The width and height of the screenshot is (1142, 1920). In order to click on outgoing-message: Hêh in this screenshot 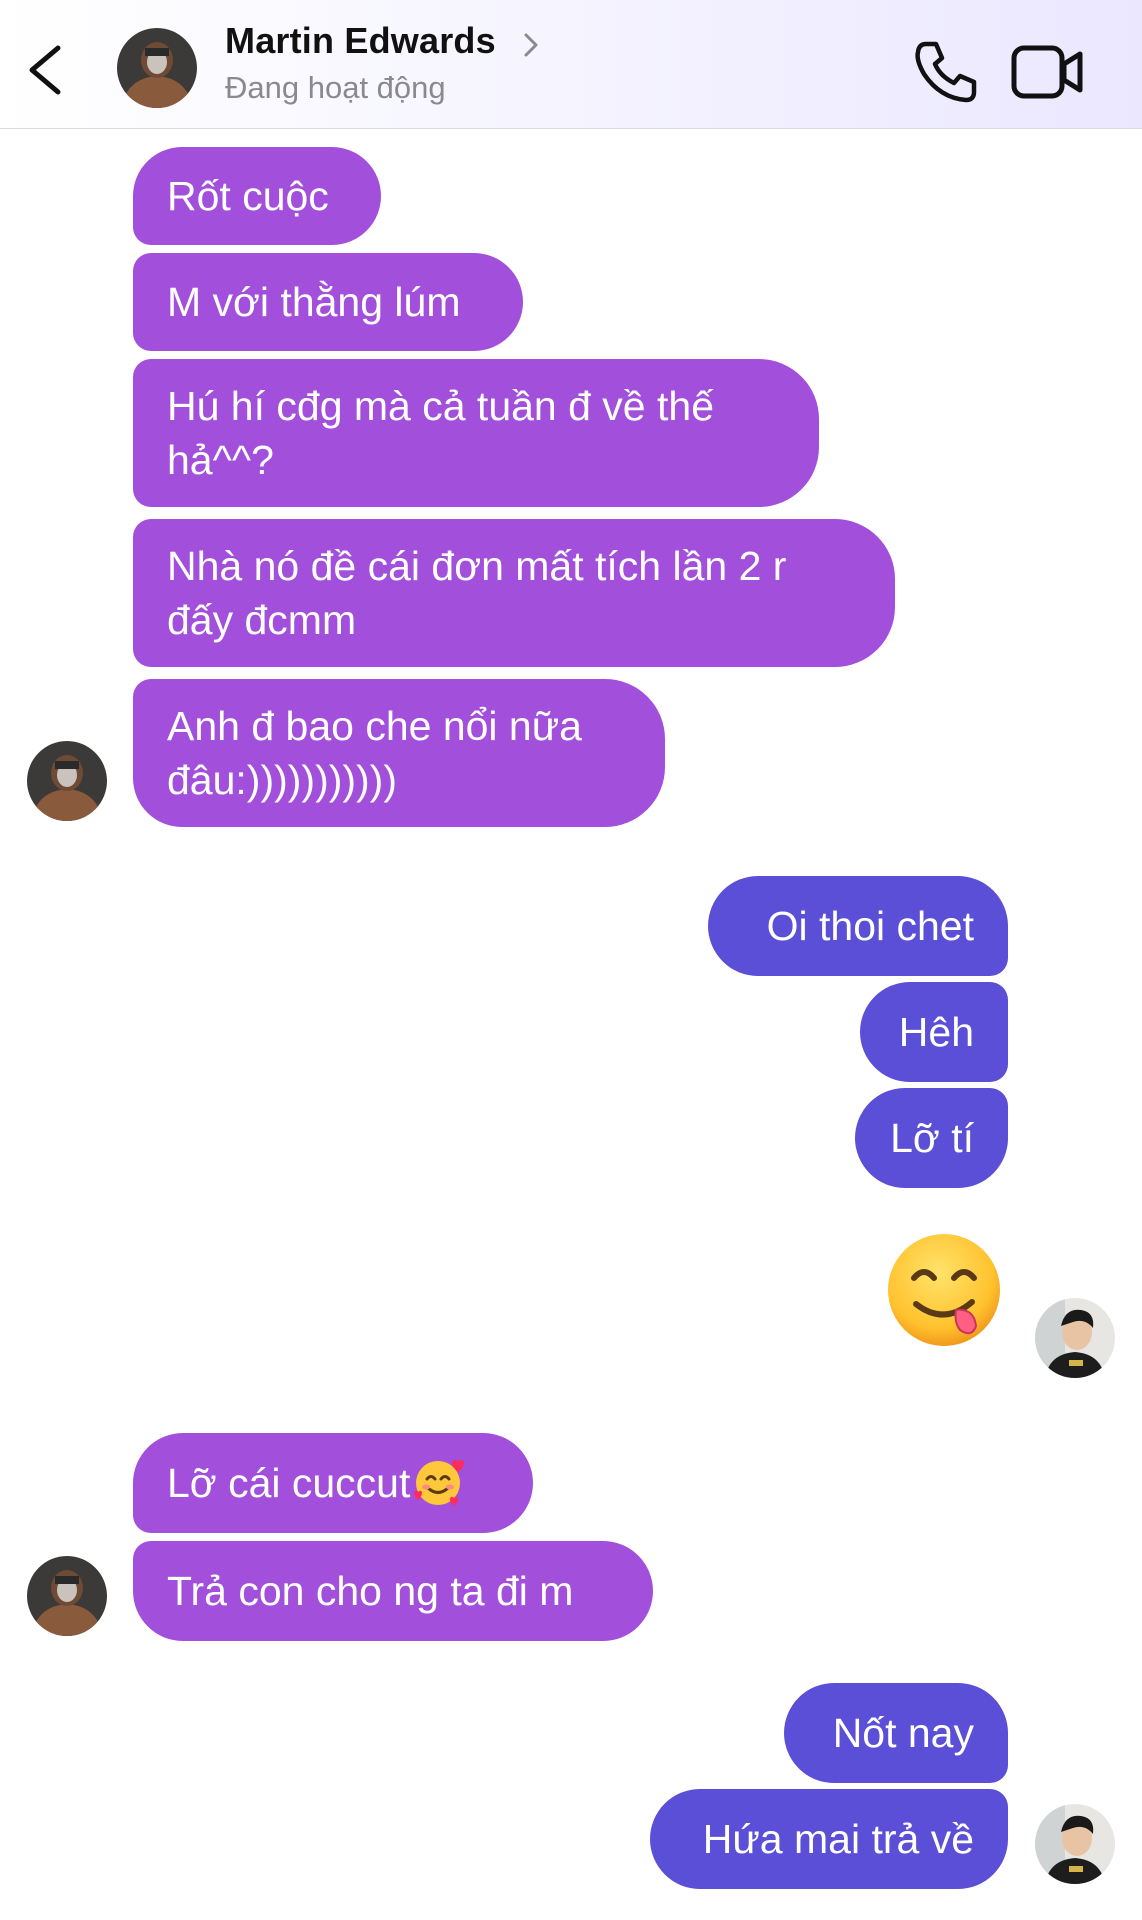, I will do `click(934, 1032)`.